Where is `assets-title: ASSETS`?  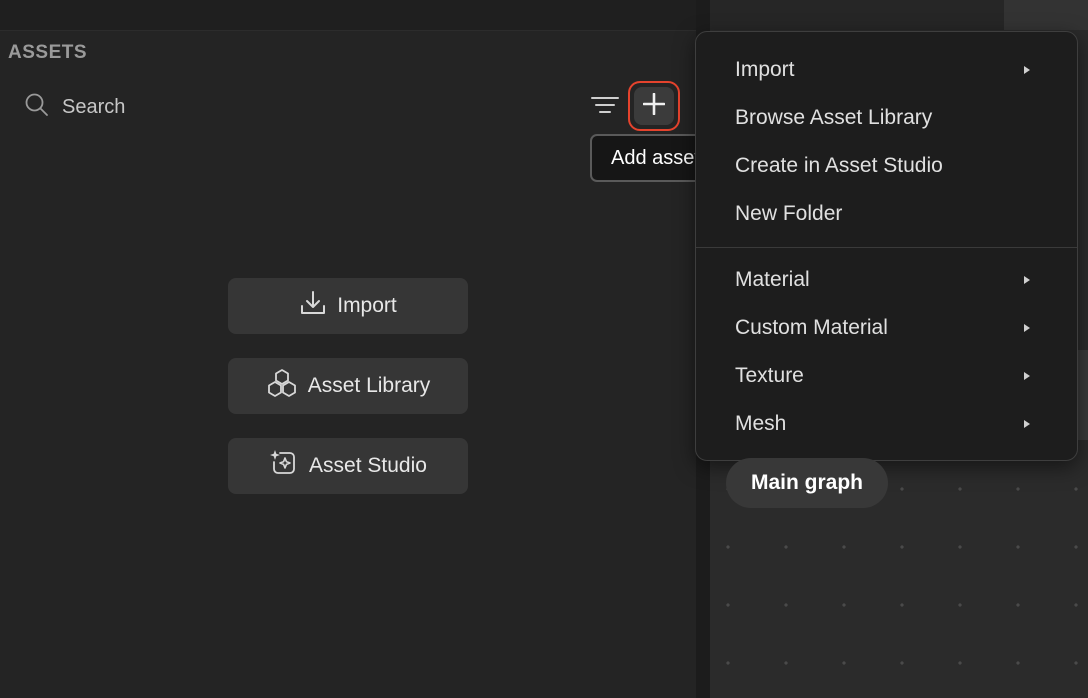
assets-title: ASSETS is located at coordinates (48, 52).